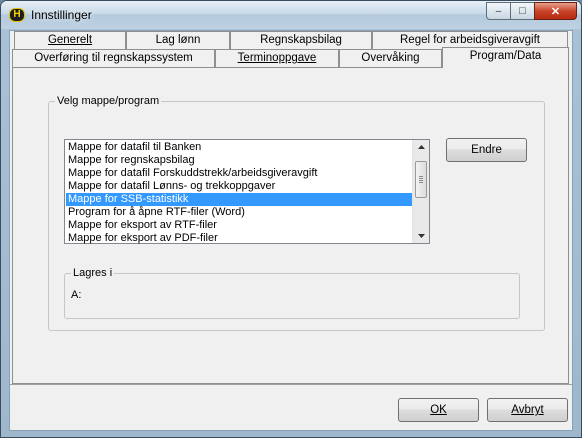  I want to click on chevron-down-icon, so click(421, 236).